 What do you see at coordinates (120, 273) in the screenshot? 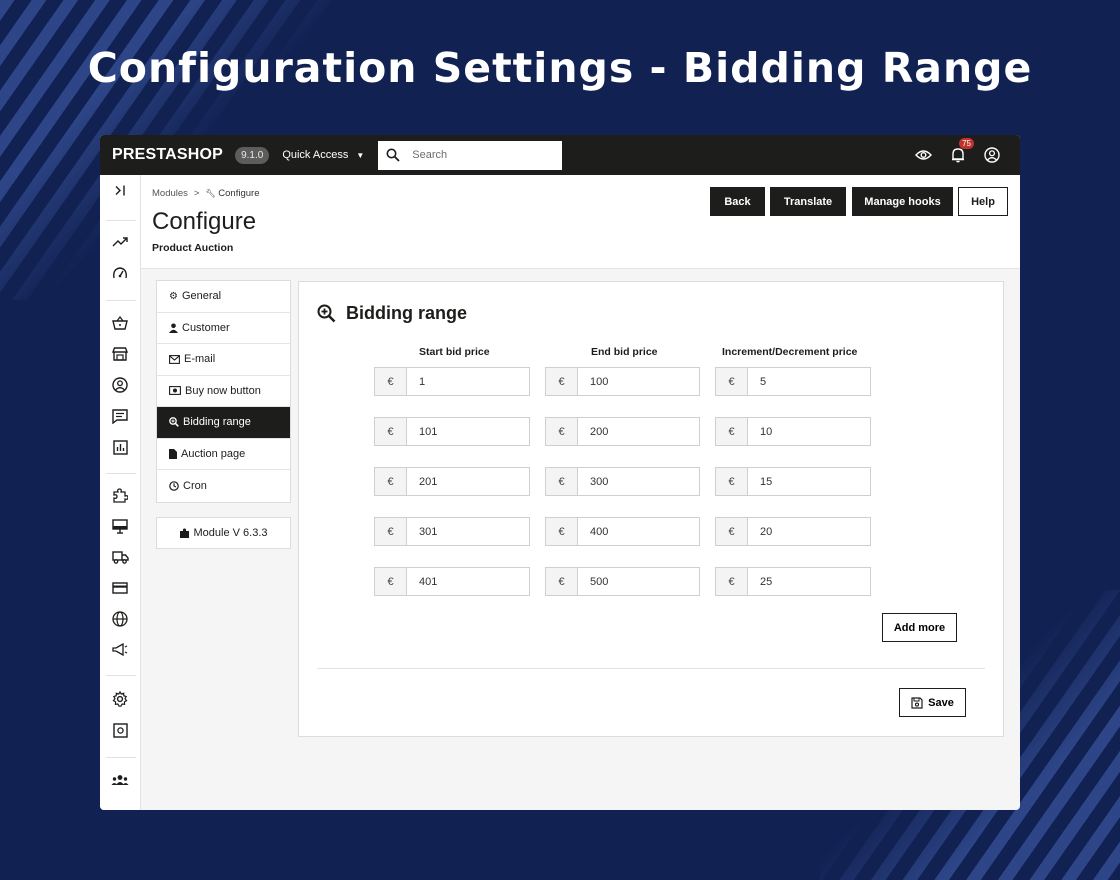
I see `dashboard-gauge-icon` at bounding box center [120, 273].